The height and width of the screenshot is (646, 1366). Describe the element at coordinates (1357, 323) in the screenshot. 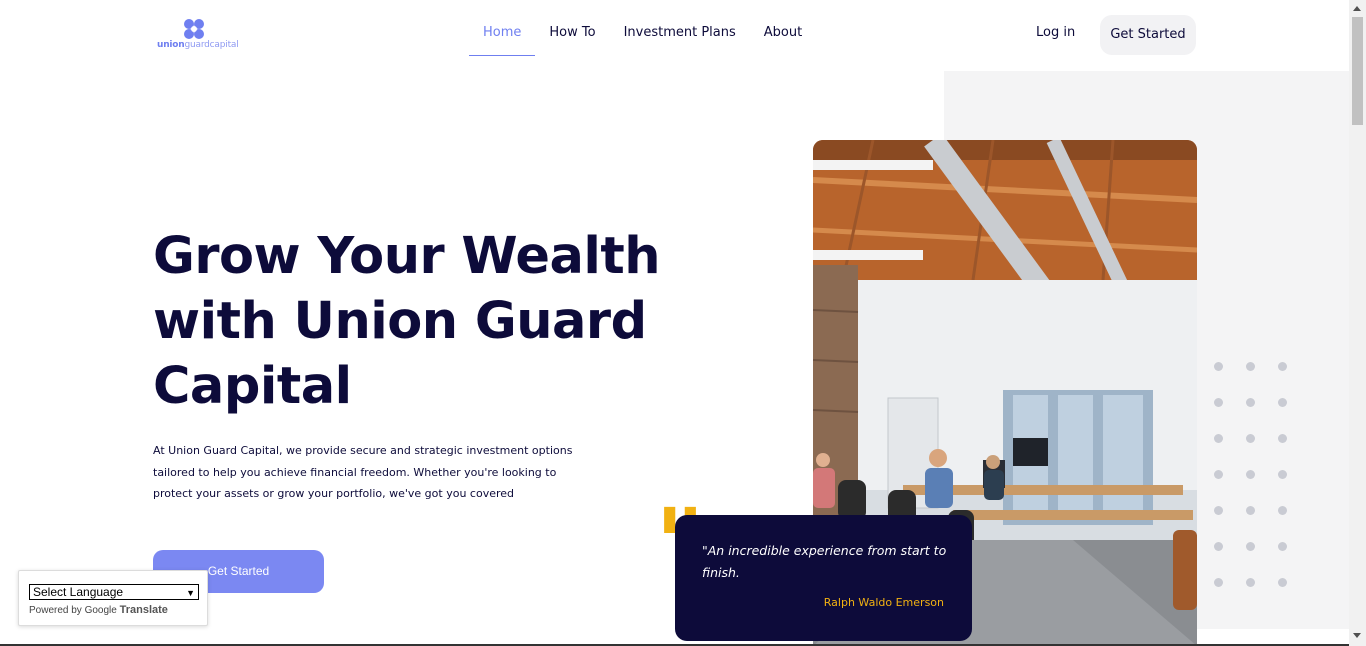

I see `page-scrollbar` at that location.